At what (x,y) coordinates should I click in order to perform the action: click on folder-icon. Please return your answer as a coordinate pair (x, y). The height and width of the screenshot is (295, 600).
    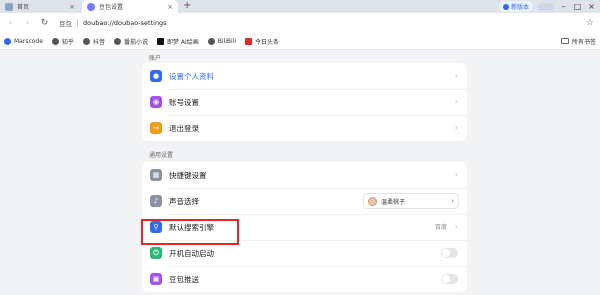
    Looking at the image, I should click on (564, 41).